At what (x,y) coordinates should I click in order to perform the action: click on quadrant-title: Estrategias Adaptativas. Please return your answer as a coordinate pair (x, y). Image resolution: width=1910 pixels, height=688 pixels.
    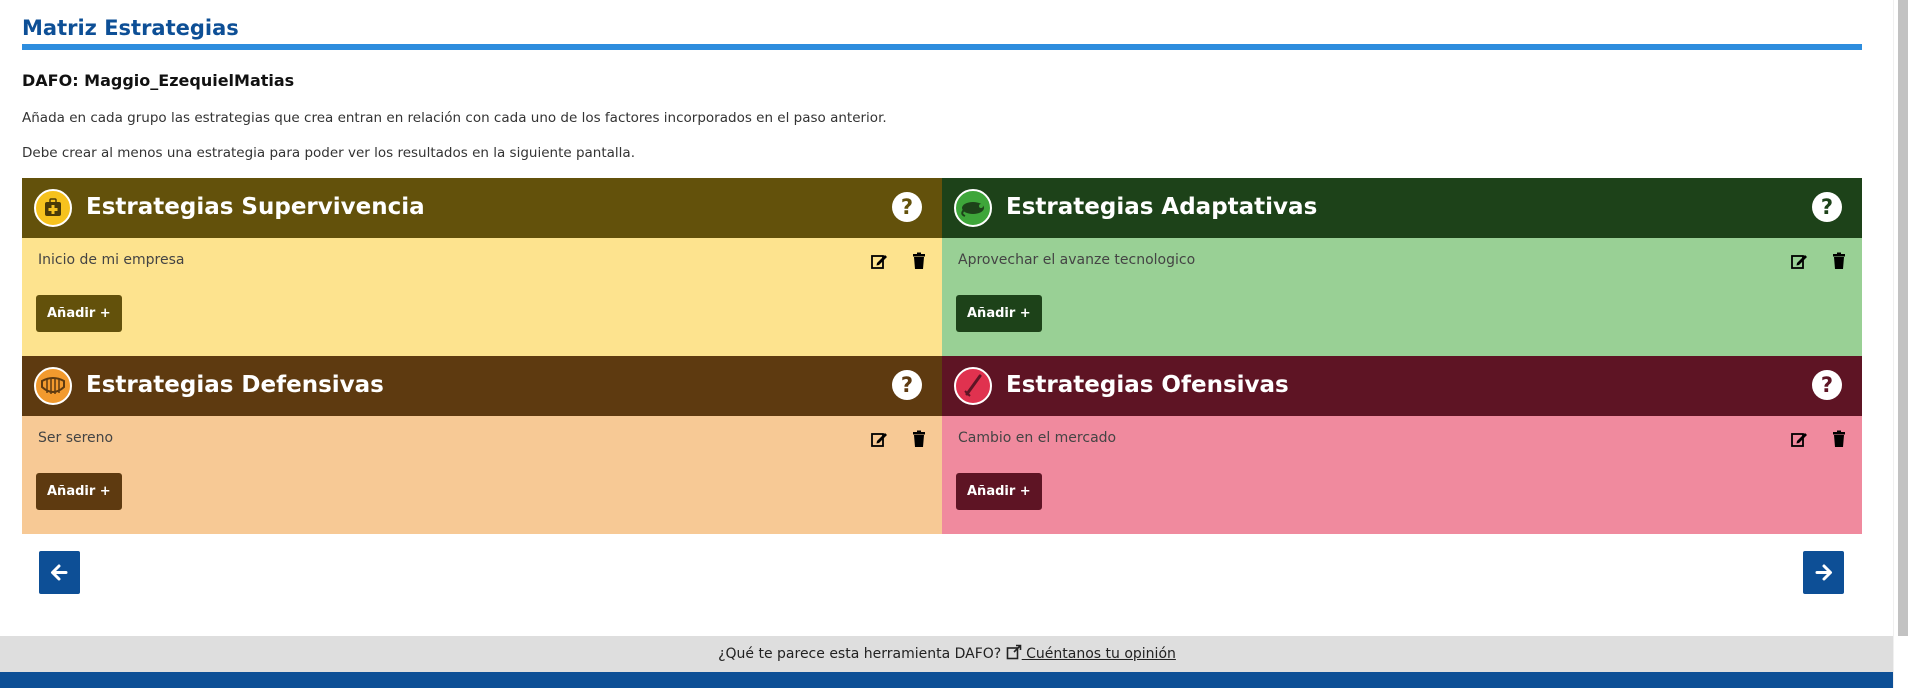
    Looking at the image, I should click on (1162, 207).